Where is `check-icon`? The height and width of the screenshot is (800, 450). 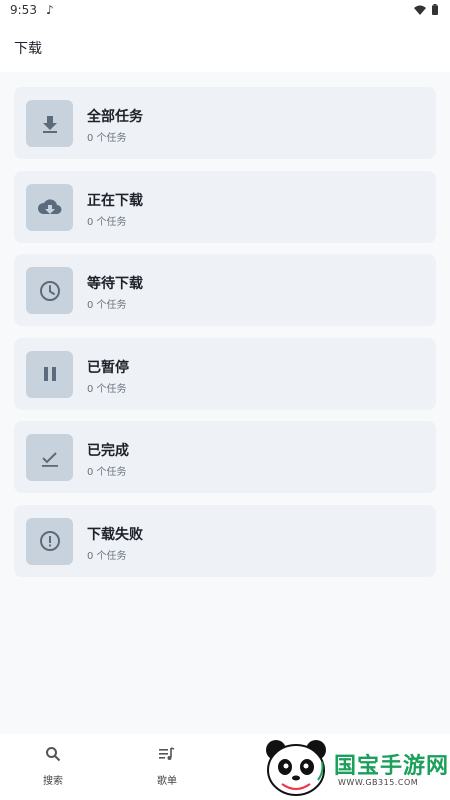 check-icon is located at coordinates (49, 458).